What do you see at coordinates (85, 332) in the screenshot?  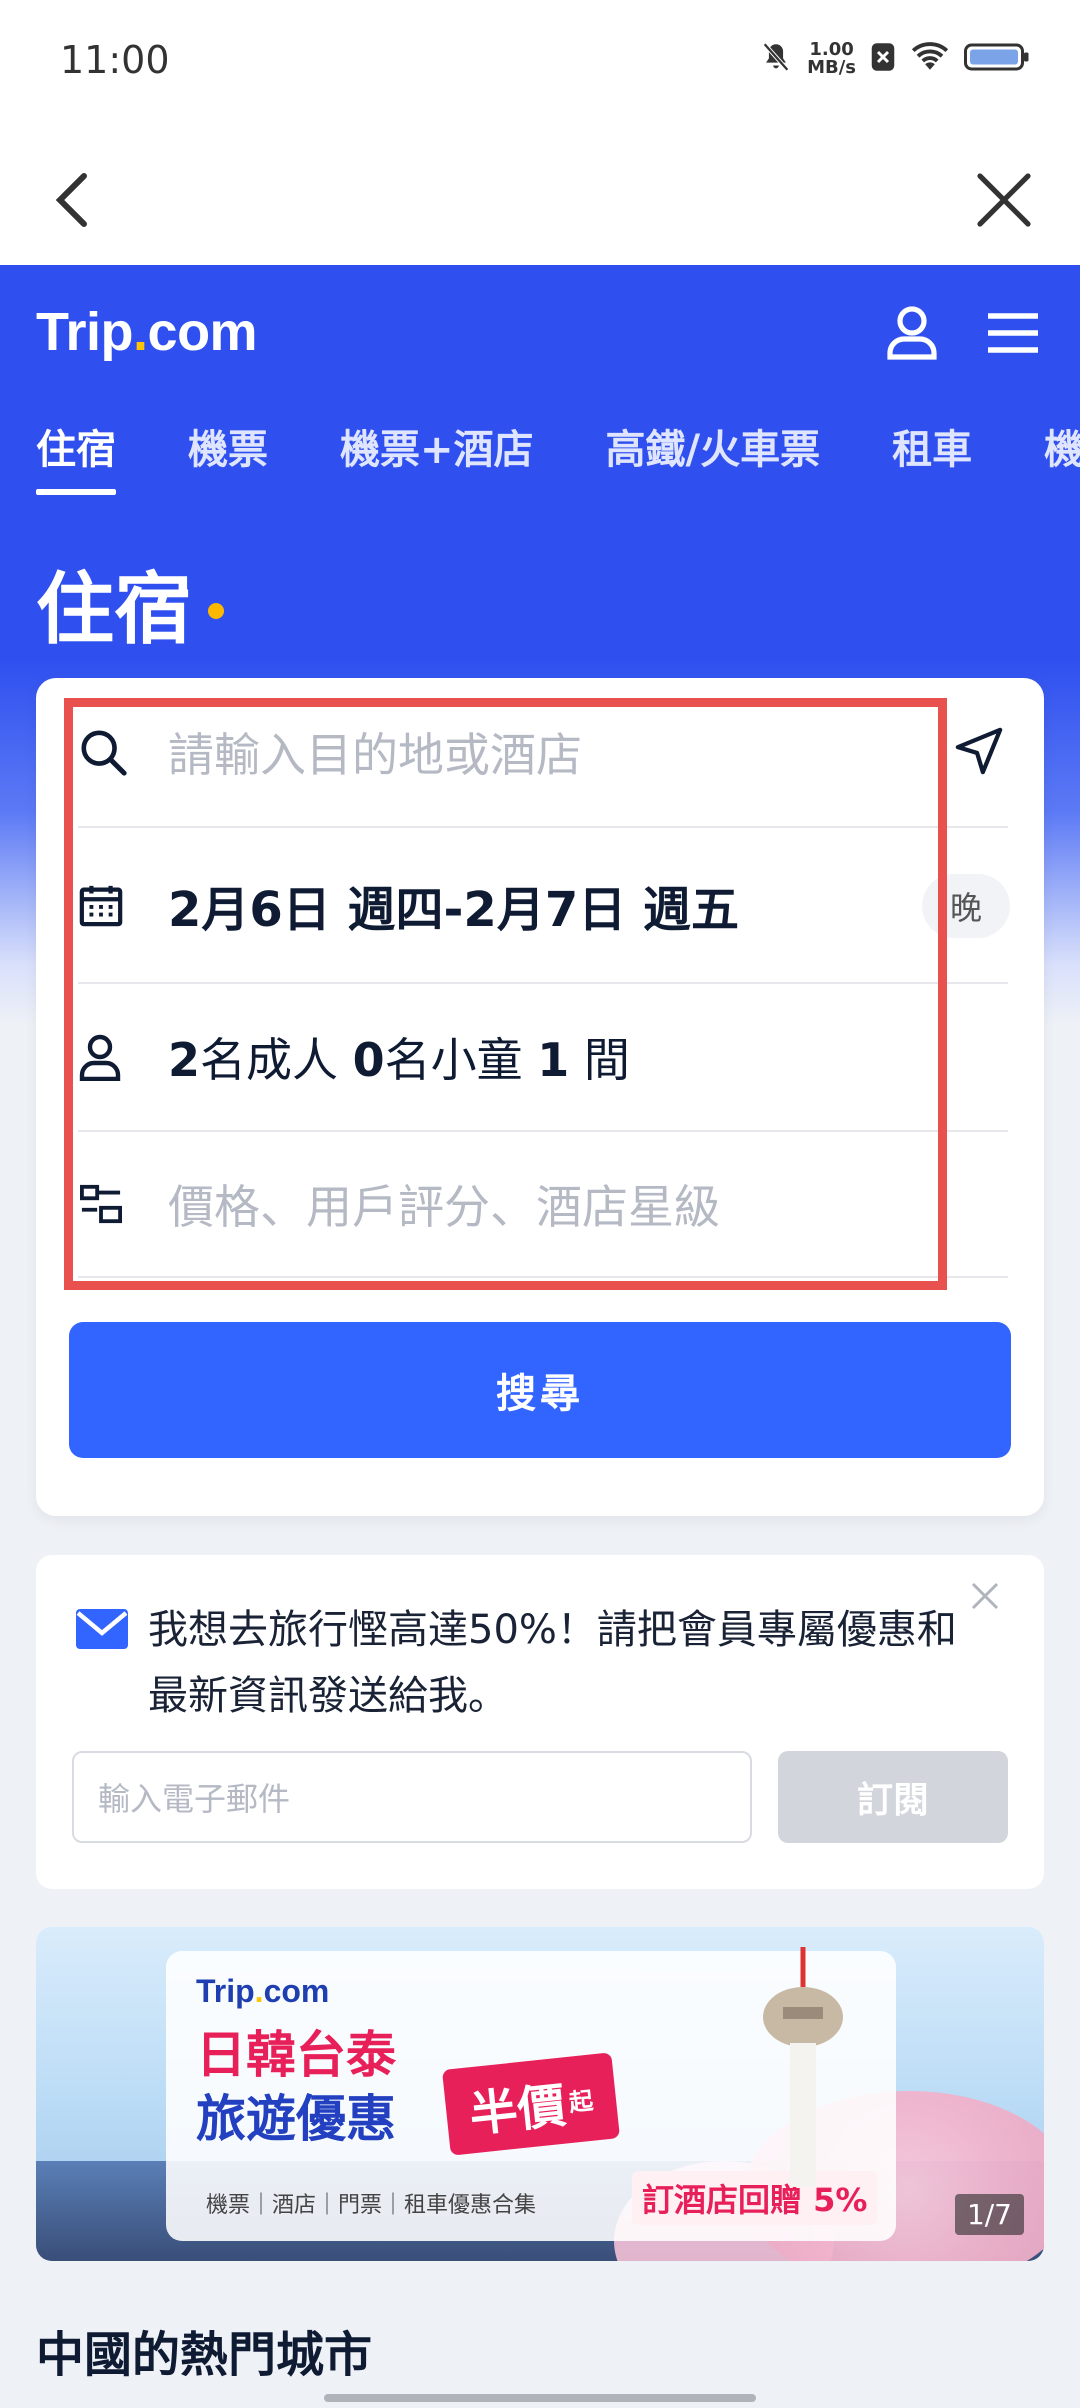 I see `logo-text-main: Trip` at bounding box center [85, 332].